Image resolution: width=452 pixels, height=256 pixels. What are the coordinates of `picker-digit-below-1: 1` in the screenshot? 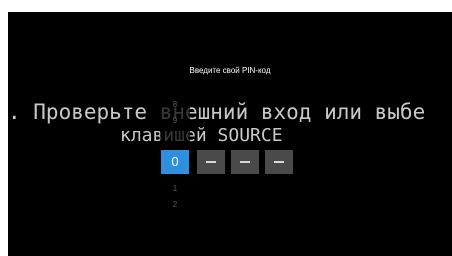 It's located at (175, 188).